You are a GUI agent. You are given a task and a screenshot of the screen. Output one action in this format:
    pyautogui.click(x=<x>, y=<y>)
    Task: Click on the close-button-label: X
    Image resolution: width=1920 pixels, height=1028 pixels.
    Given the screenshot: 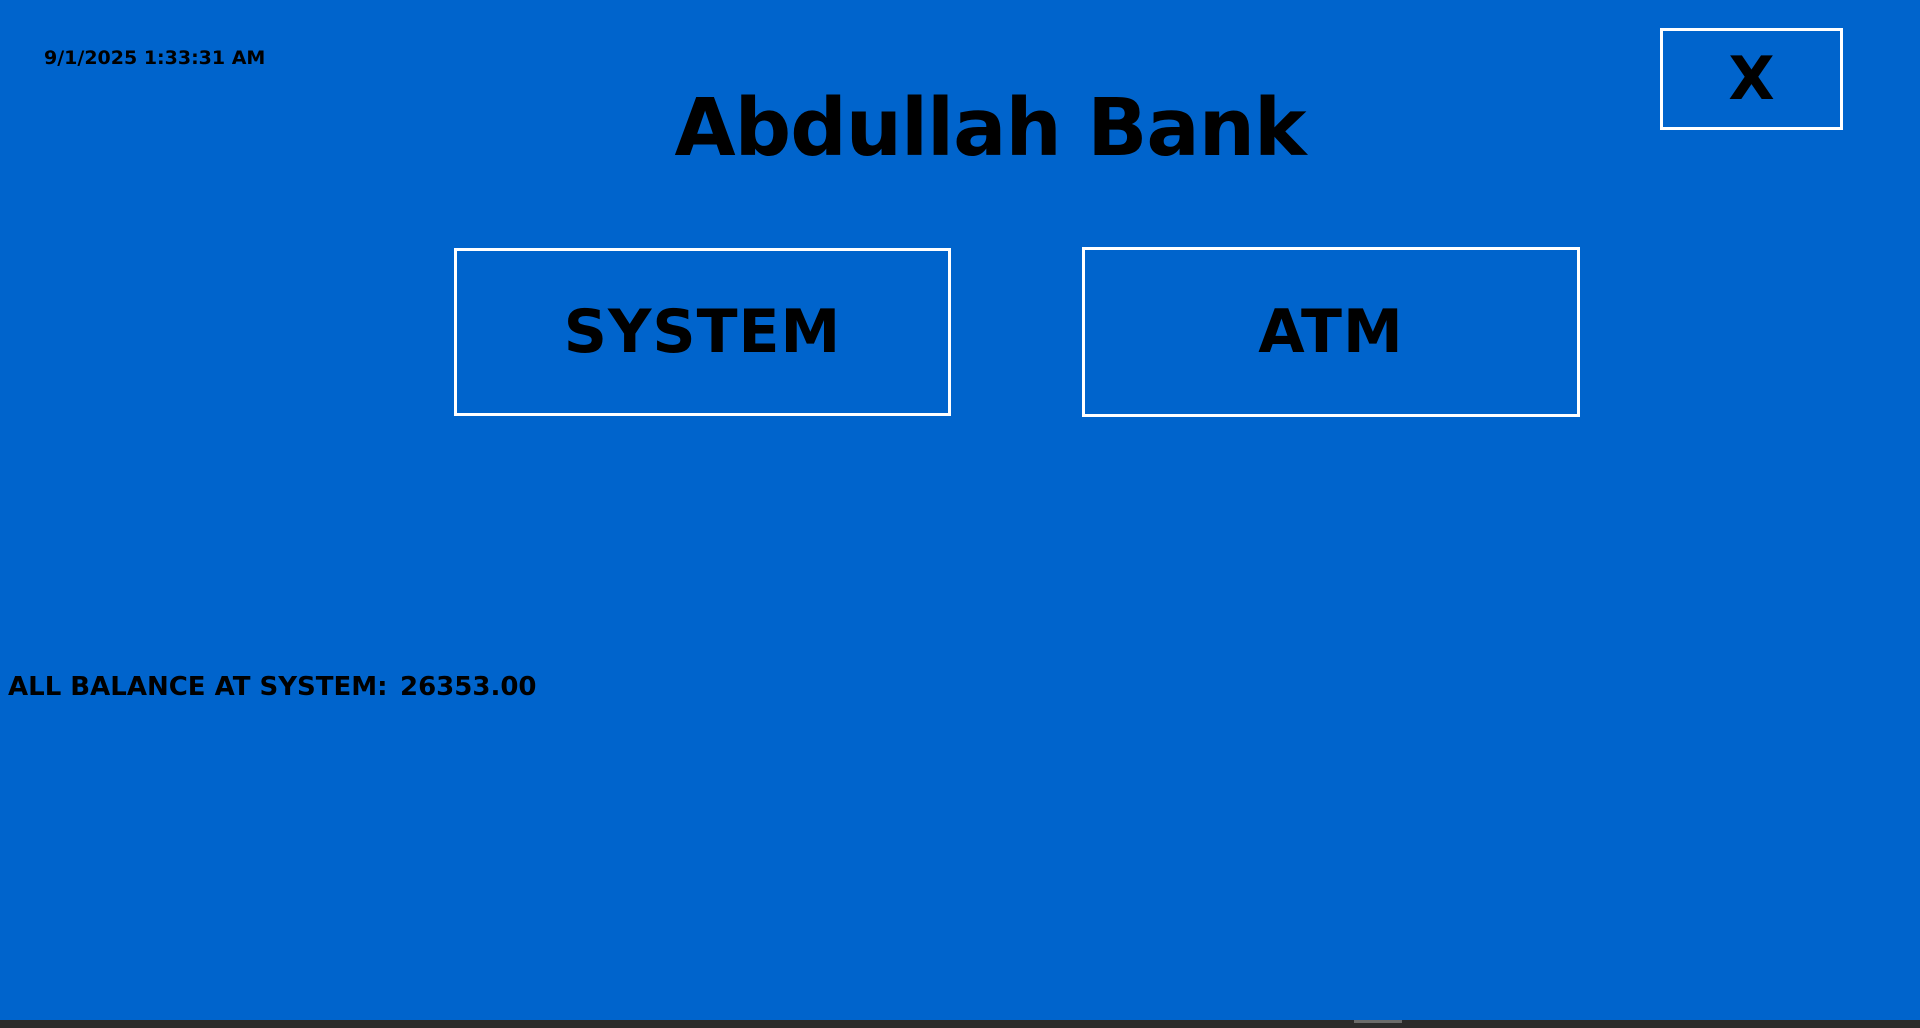 What is the action you would take?
    pyautogui.click(x=1751, y=79)
    